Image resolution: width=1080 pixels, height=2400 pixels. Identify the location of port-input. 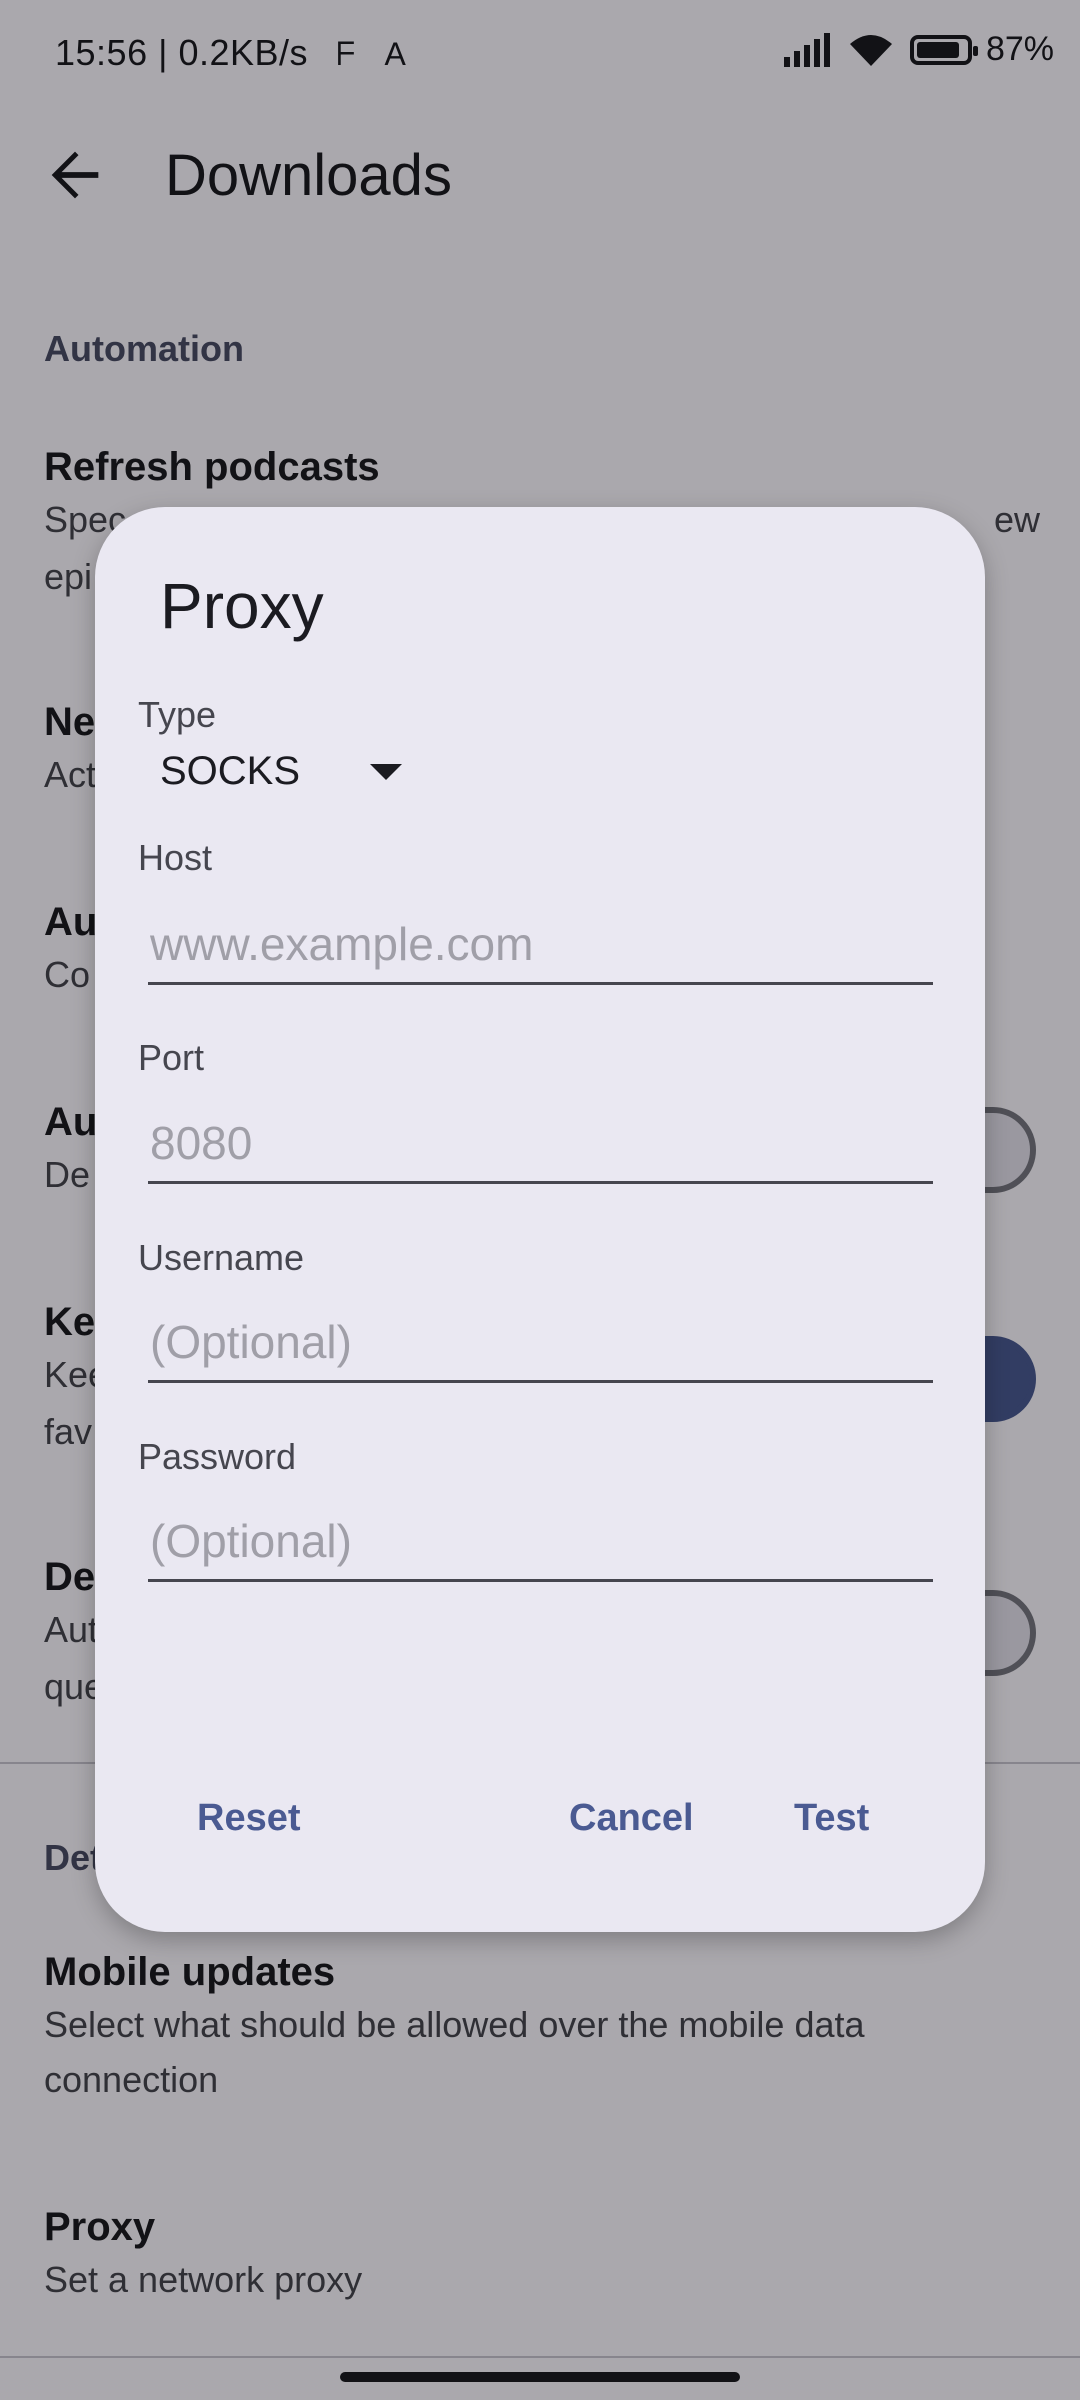
(540, 1144).